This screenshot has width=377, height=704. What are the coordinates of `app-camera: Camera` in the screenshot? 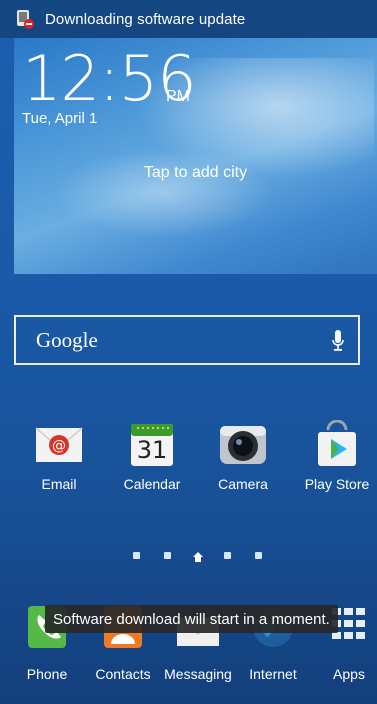 It's located at (243, 456).